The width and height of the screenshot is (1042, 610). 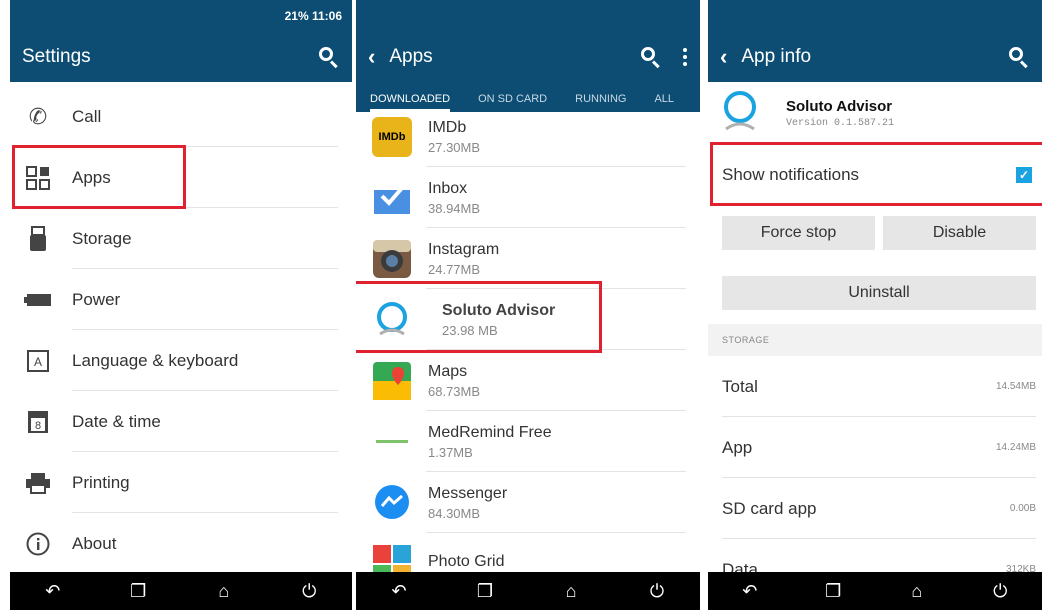 What do you see at coordinates (38, 116) in the screenshot?
I see `phone-icon: ✆` at bounding box center [38, 116].